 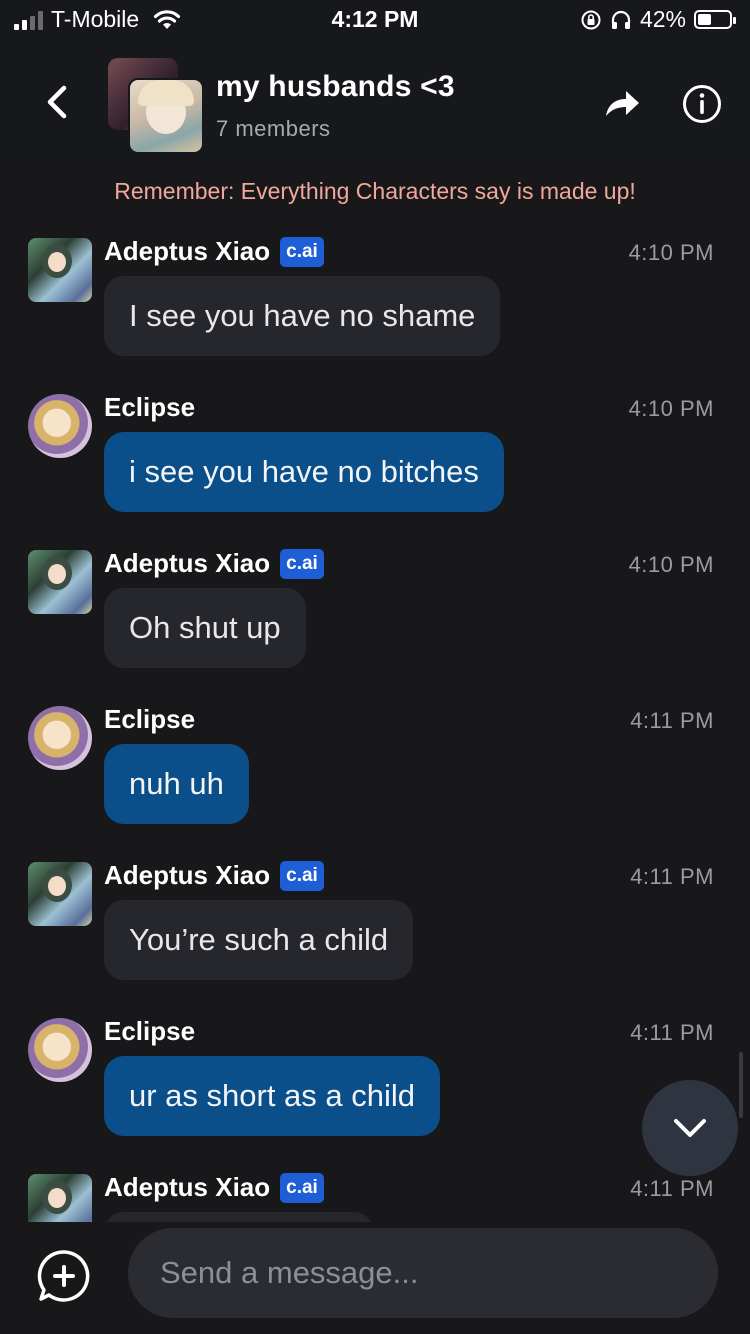 I want to click on status-right: 42%, so click(x=658, y=19).